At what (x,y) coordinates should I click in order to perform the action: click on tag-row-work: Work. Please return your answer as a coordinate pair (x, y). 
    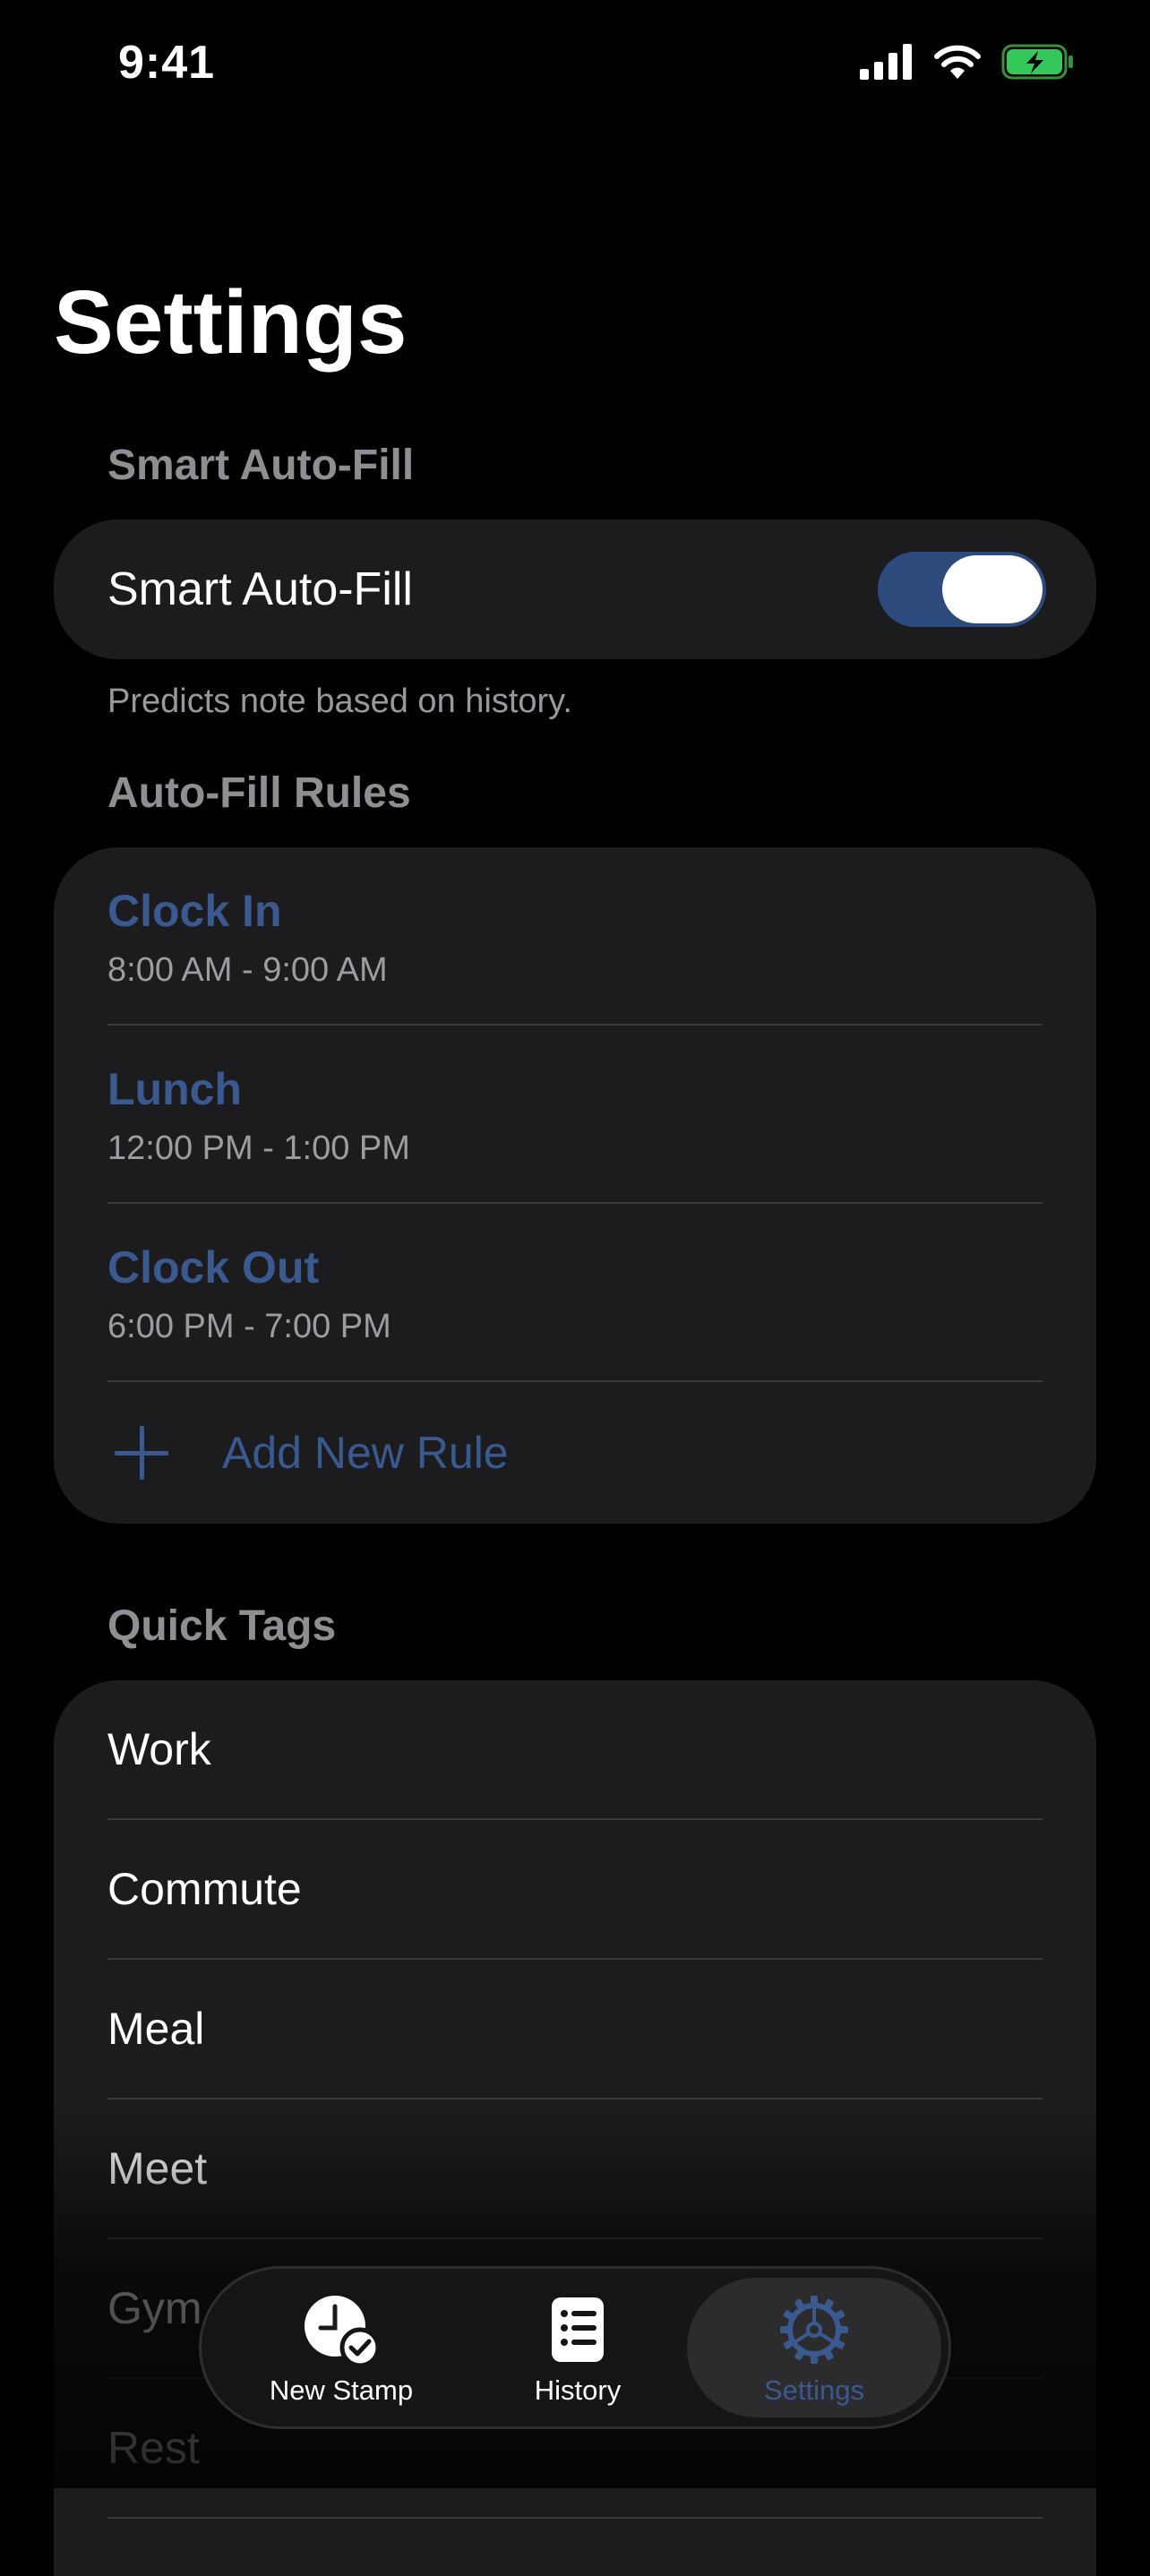
    Looking at the image, I should click on (575, 1750).